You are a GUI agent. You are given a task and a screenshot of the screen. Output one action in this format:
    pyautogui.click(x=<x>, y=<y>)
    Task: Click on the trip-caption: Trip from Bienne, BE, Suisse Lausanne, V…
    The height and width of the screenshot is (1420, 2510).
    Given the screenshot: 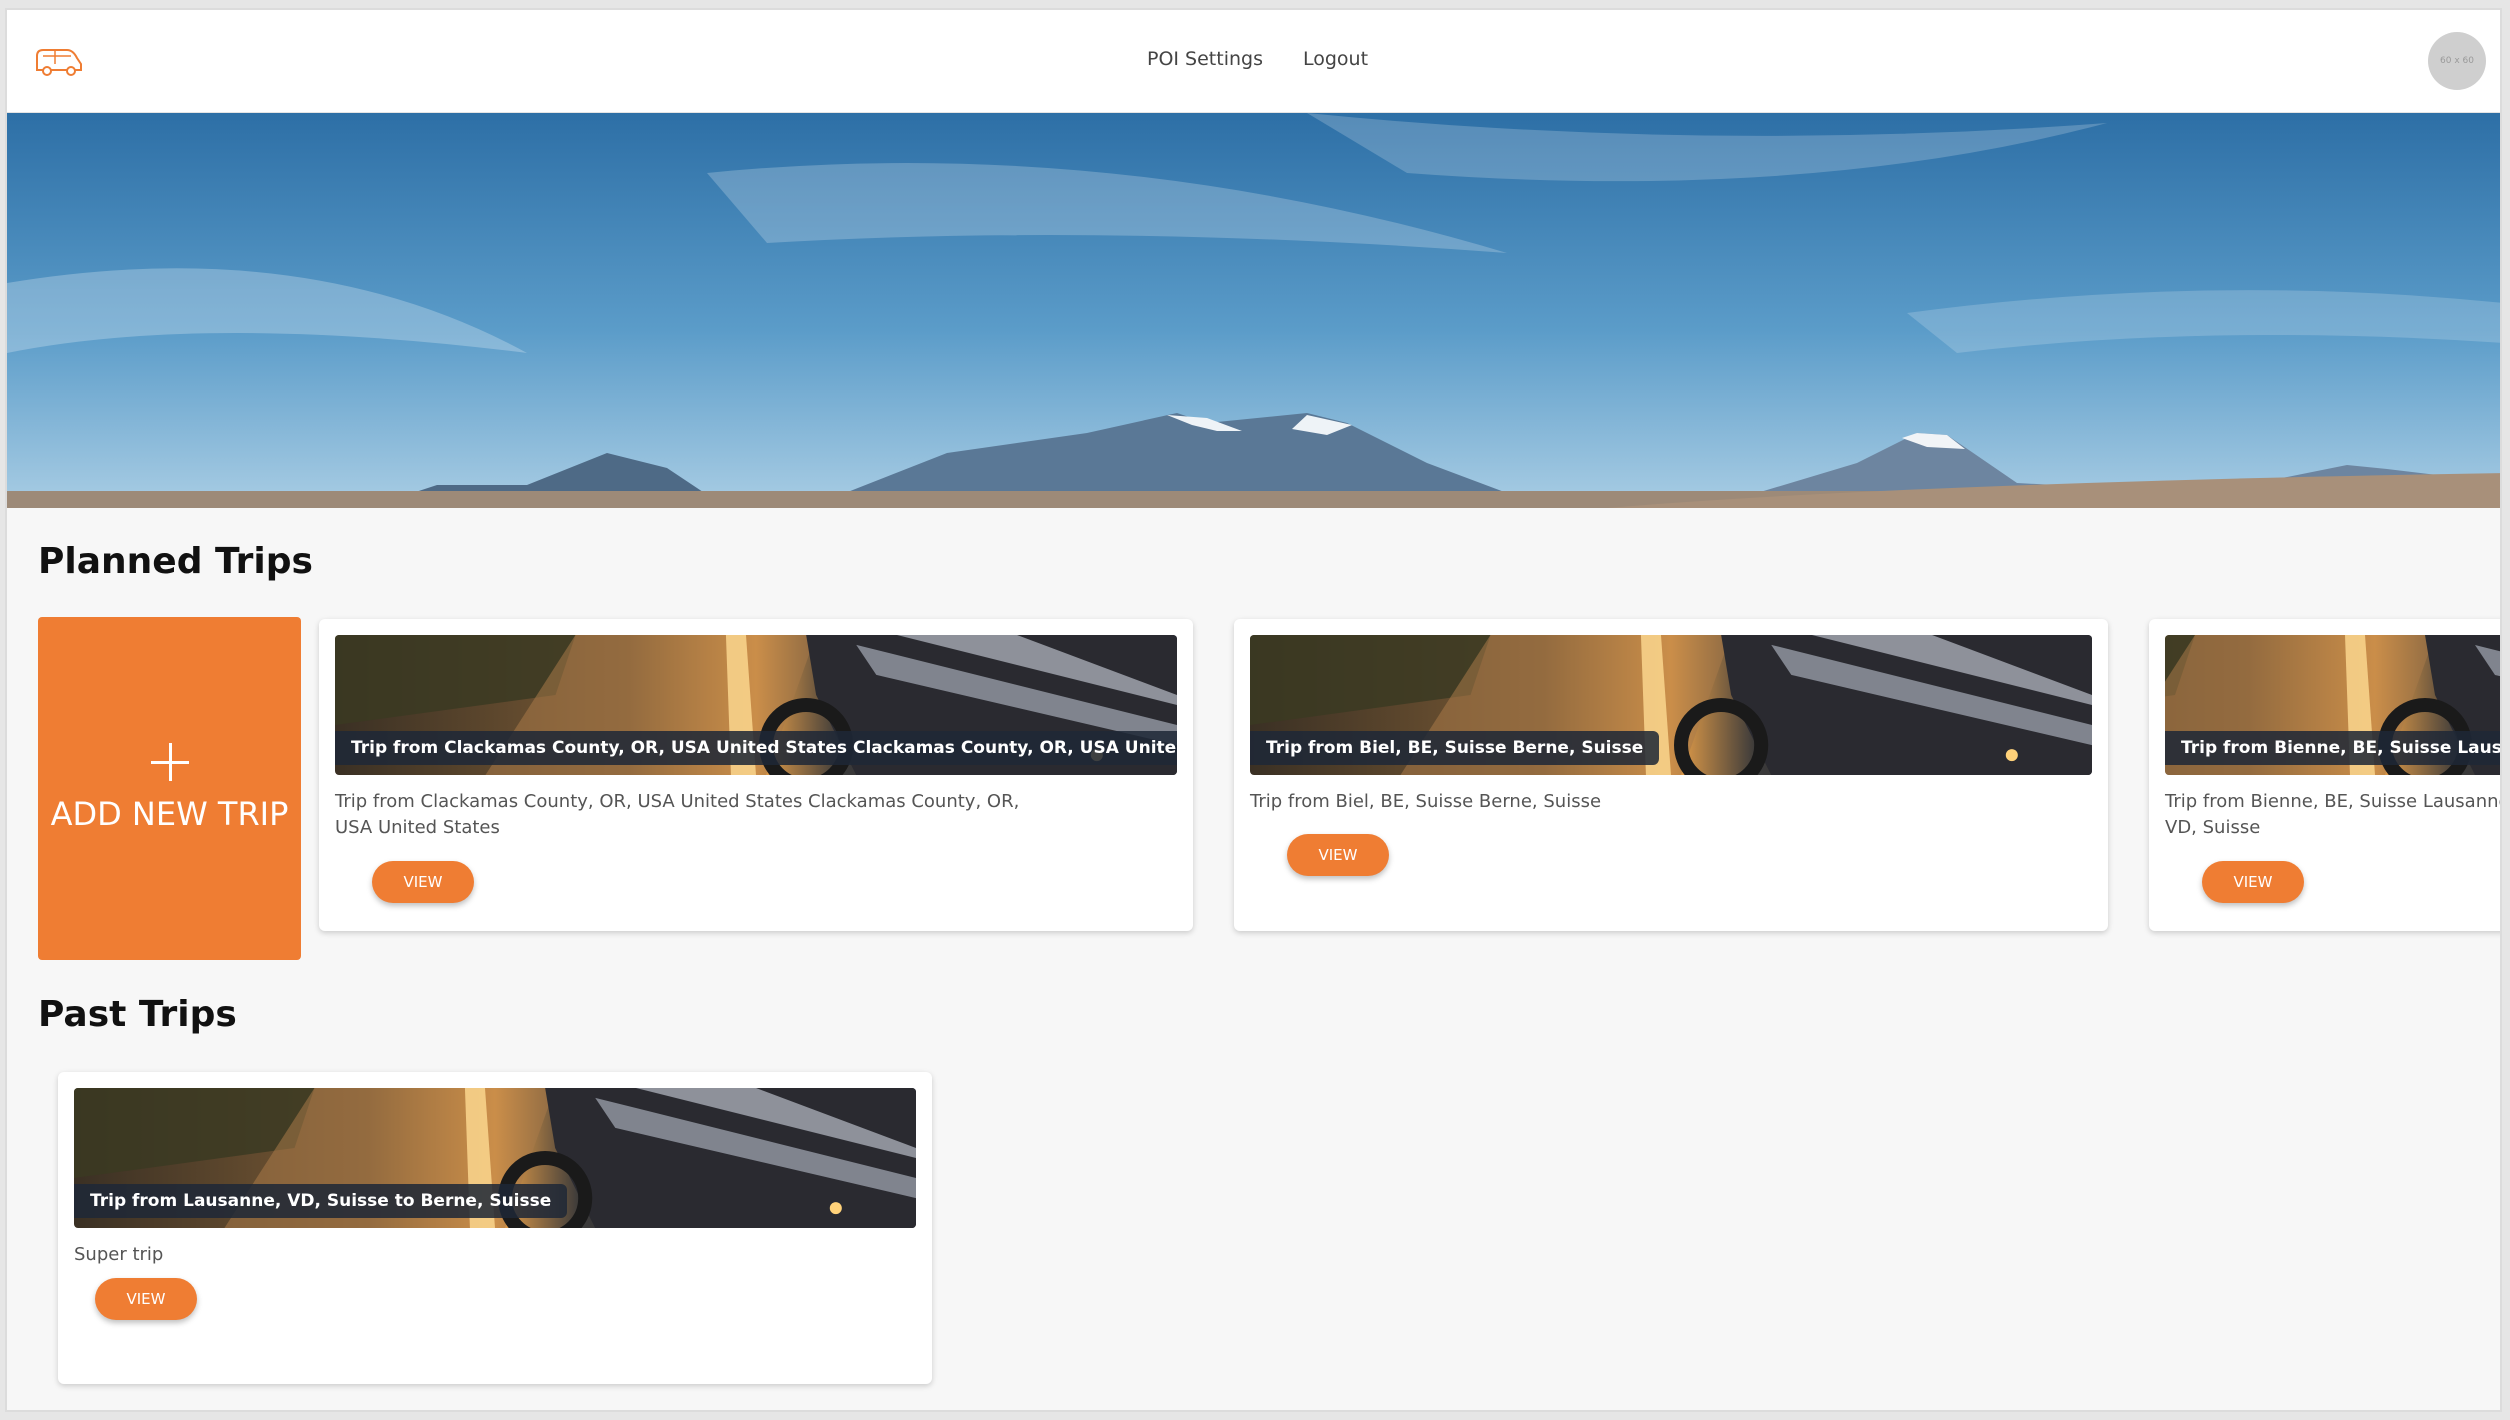 What is the action you would take?
    pyautogui.click(x=2332, y=748)
    